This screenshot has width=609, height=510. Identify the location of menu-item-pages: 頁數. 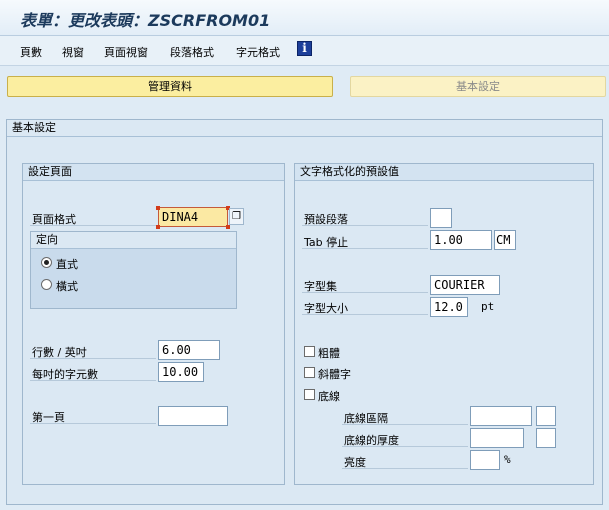
(31, 52).